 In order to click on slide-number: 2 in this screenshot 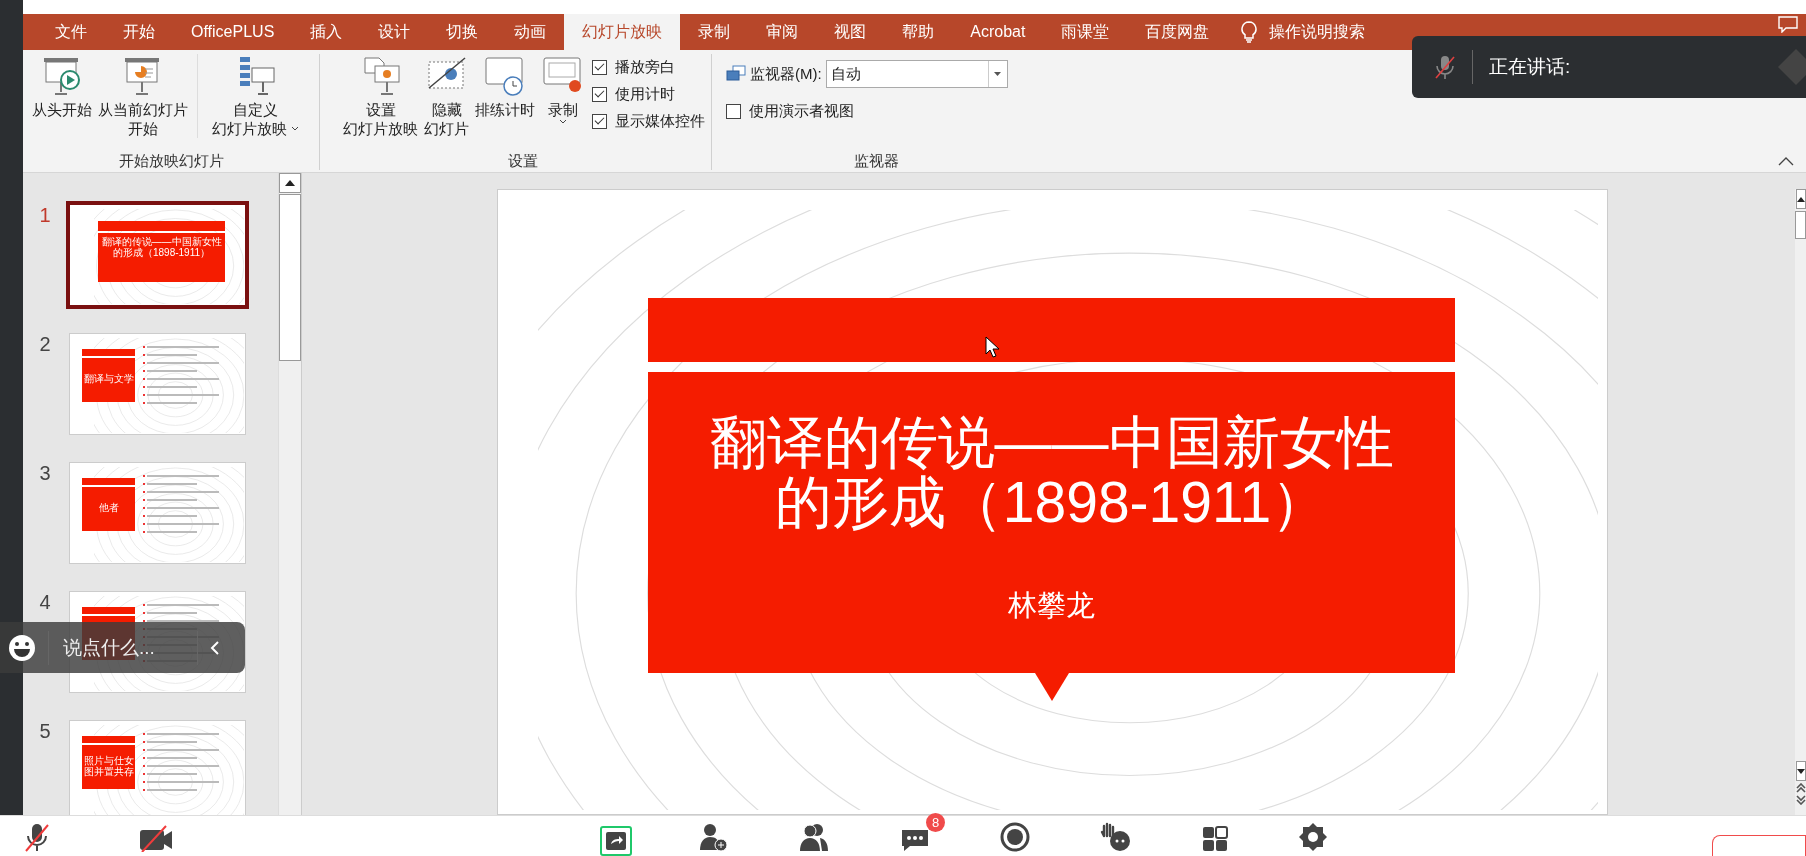, I will do `click(45, 344)`.